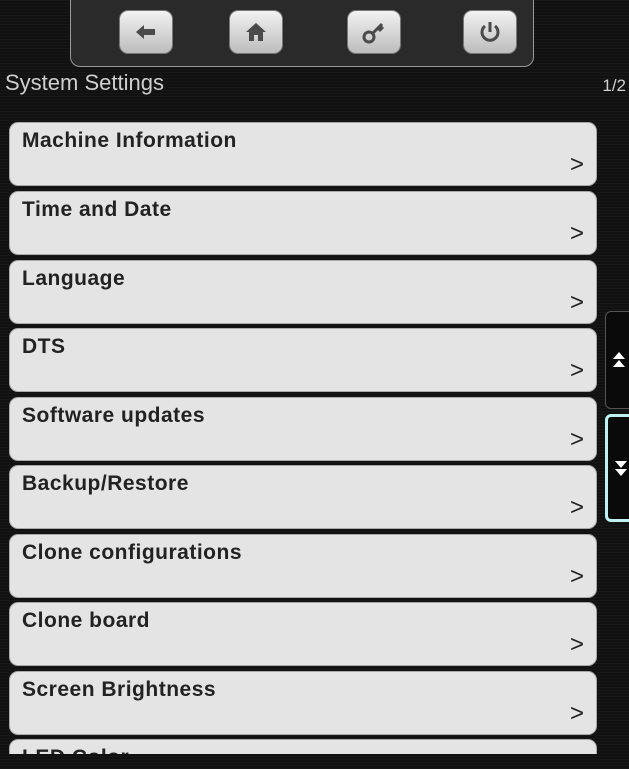  Describe the element at coordinates (75, 750) in the screenshot. I see `menu-item-label: LED Color` at that location.